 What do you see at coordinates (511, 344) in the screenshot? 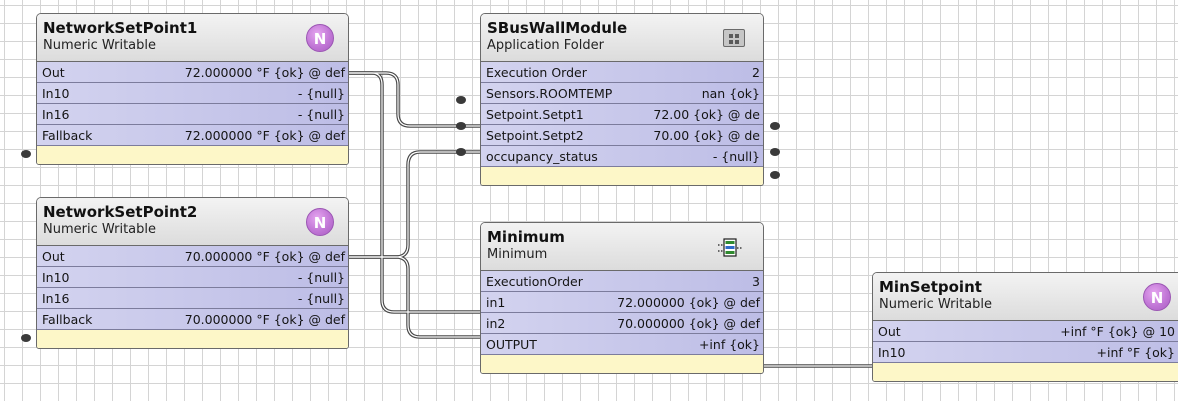
I see `slot-name: OUTPUT` at bounding box center [511, 344].